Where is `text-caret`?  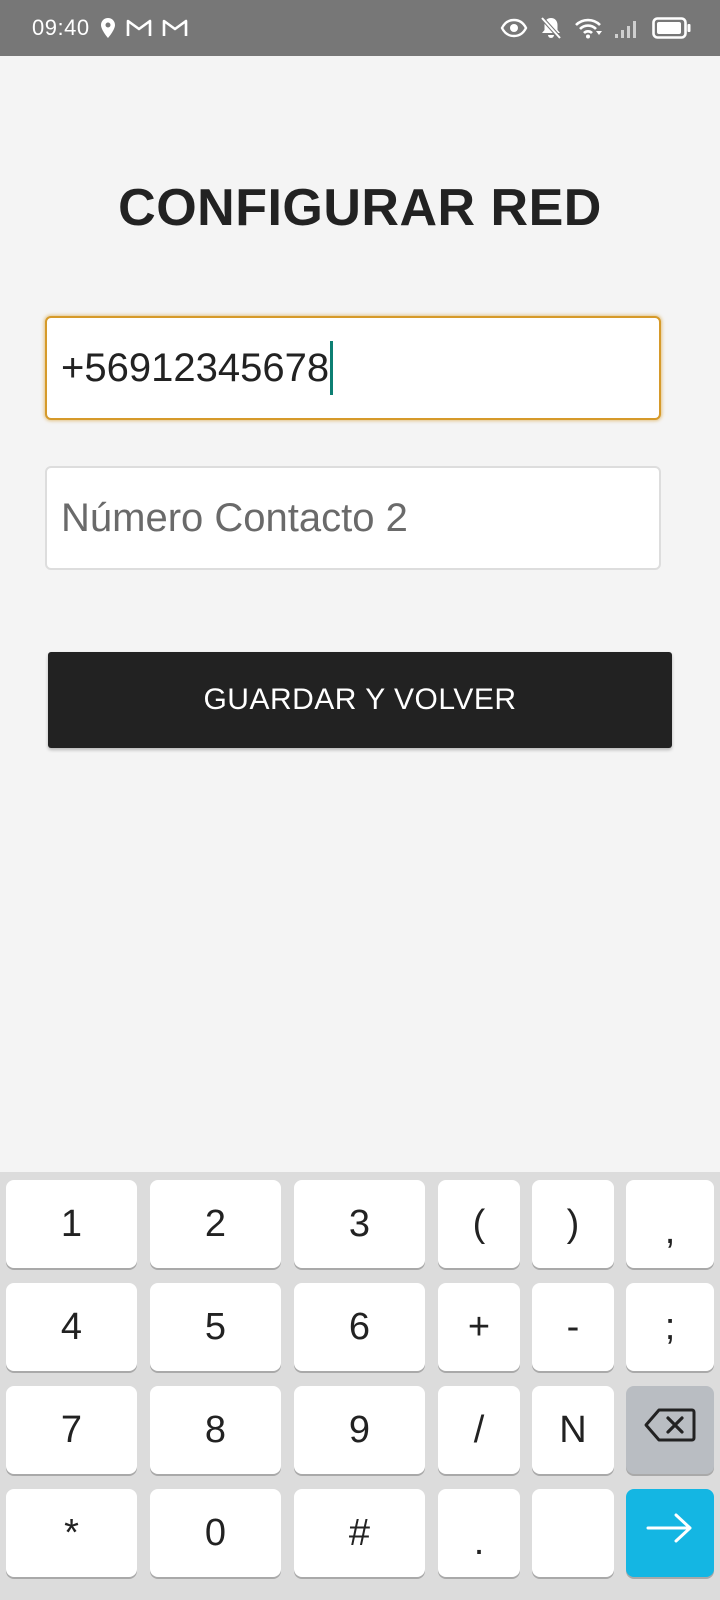 text-caret is located at coordinates (332, 368).